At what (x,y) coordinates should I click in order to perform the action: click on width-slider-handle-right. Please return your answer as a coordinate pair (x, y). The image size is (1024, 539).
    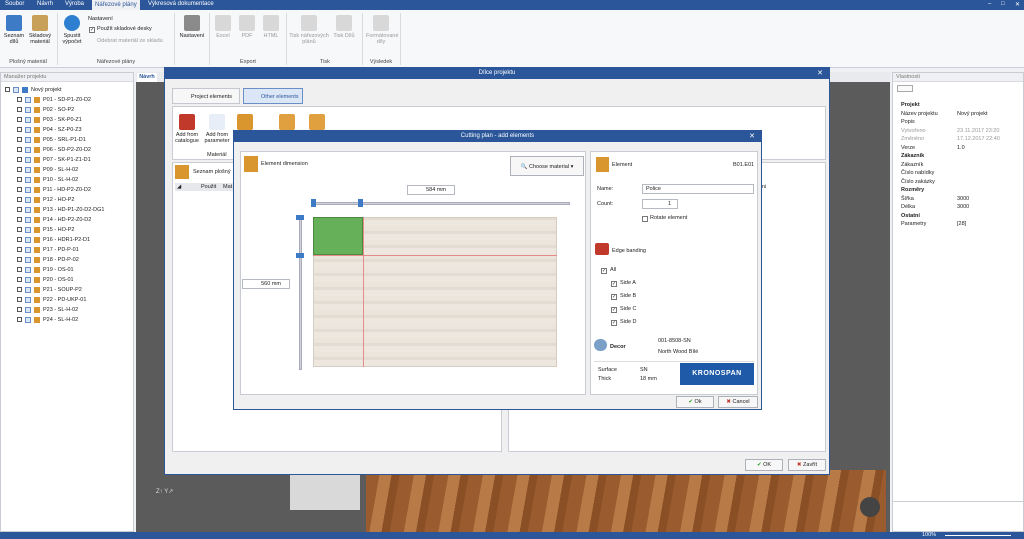
    Looking at the image, I should click on (360, 203).